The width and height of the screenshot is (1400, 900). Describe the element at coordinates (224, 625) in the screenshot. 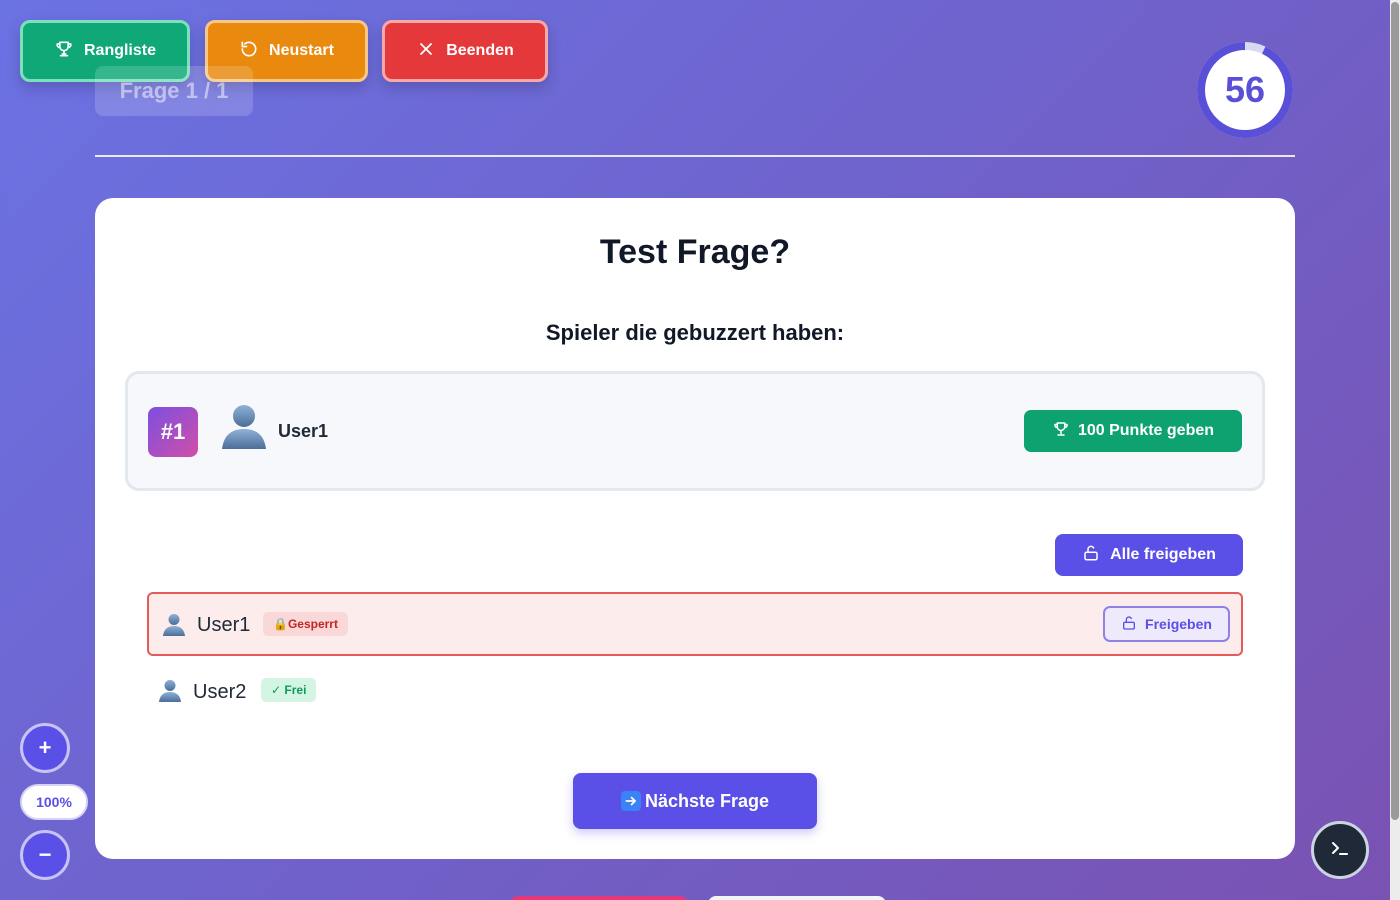

I see `player-name: User1` at that location.